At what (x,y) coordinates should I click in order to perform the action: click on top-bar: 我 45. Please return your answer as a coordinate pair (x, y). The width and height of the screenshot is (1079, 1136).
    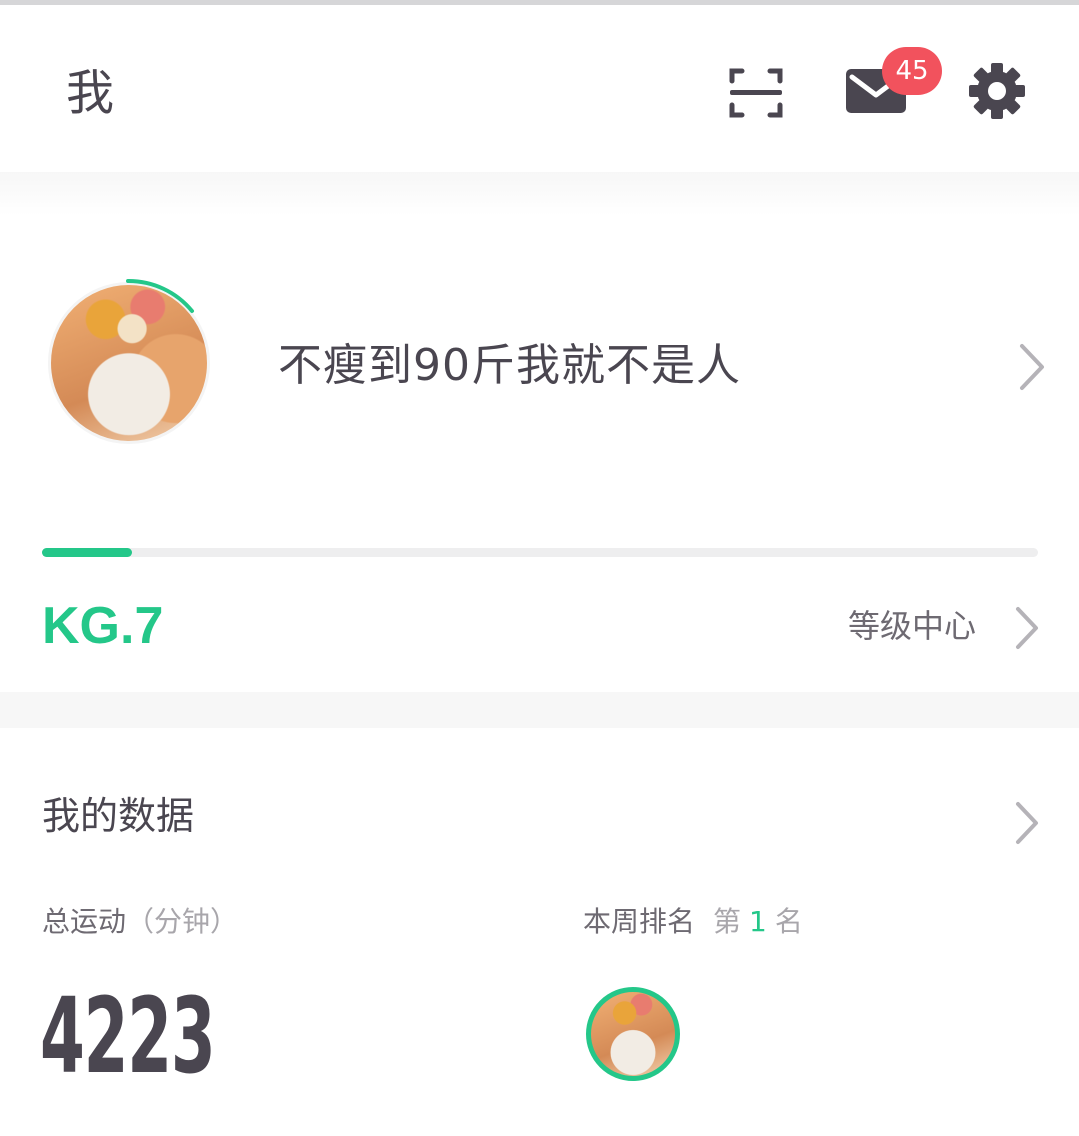
    Looking at the image, I should click on (539, 88).